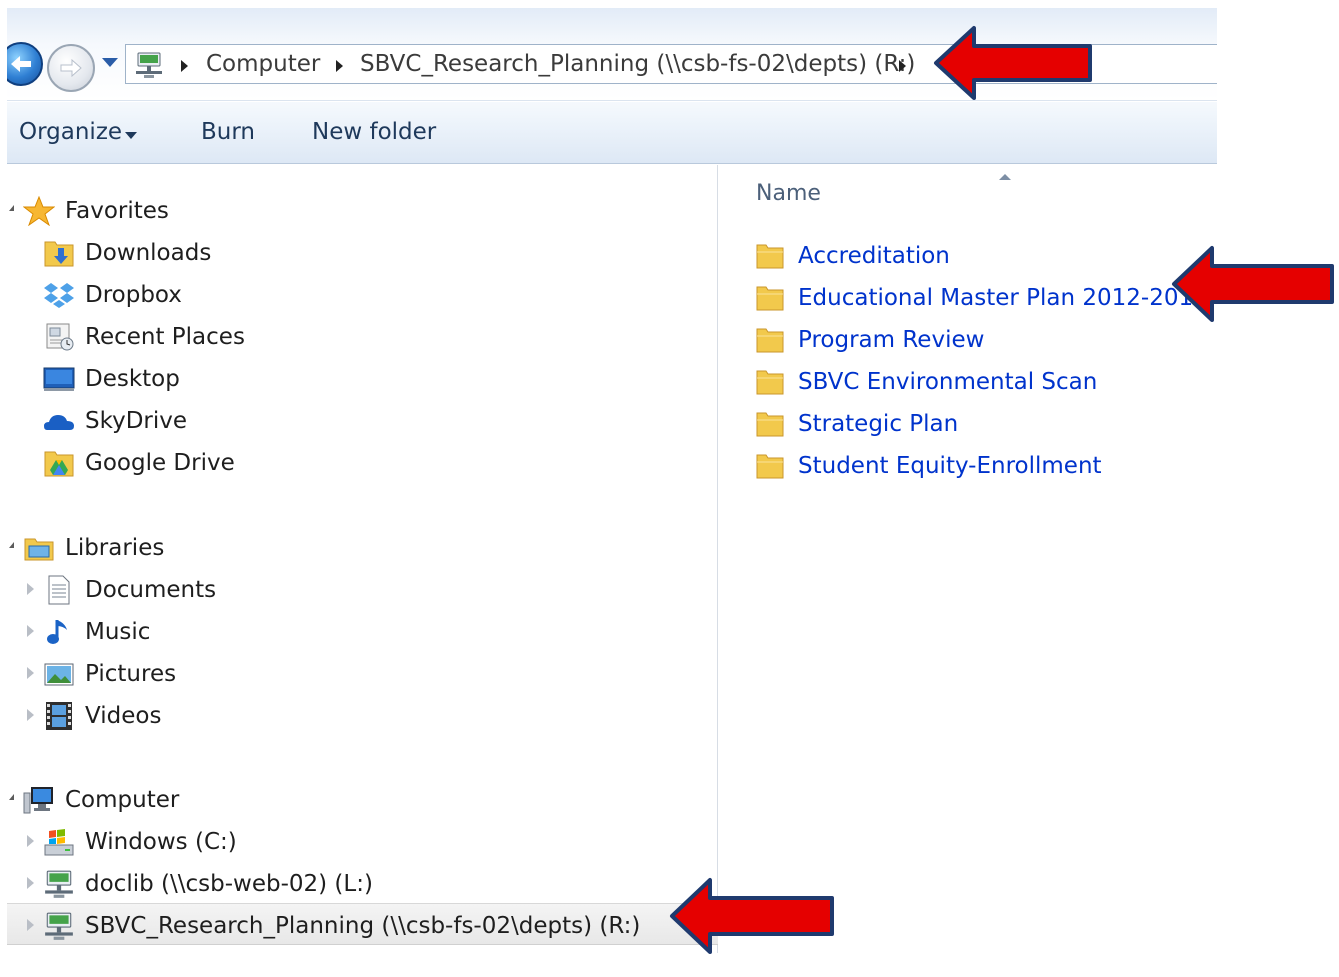  What do you see at coordinates (131, 135) in the screenshot?
I see `chevron-down-icon` at bounding box center [131, 135].